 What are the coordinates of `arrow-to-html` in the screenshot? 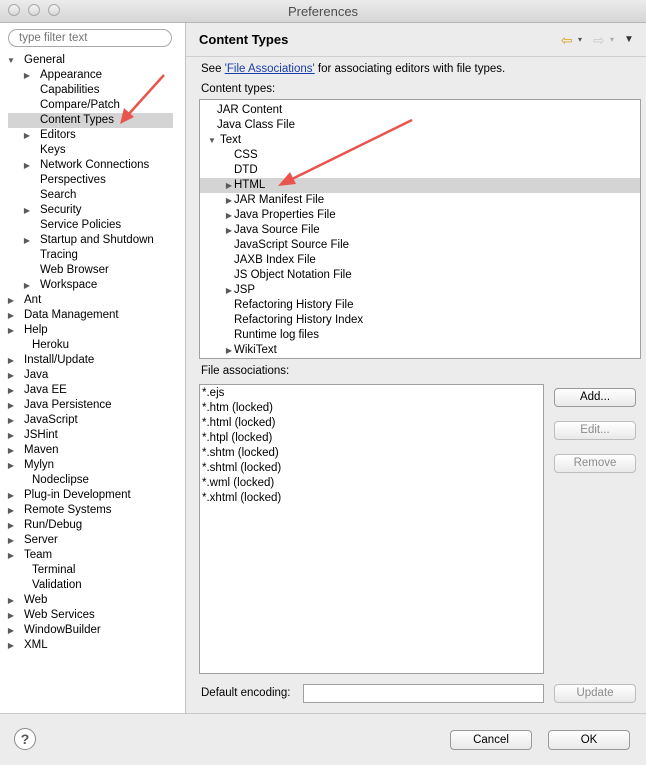 It's located at (345, 152).